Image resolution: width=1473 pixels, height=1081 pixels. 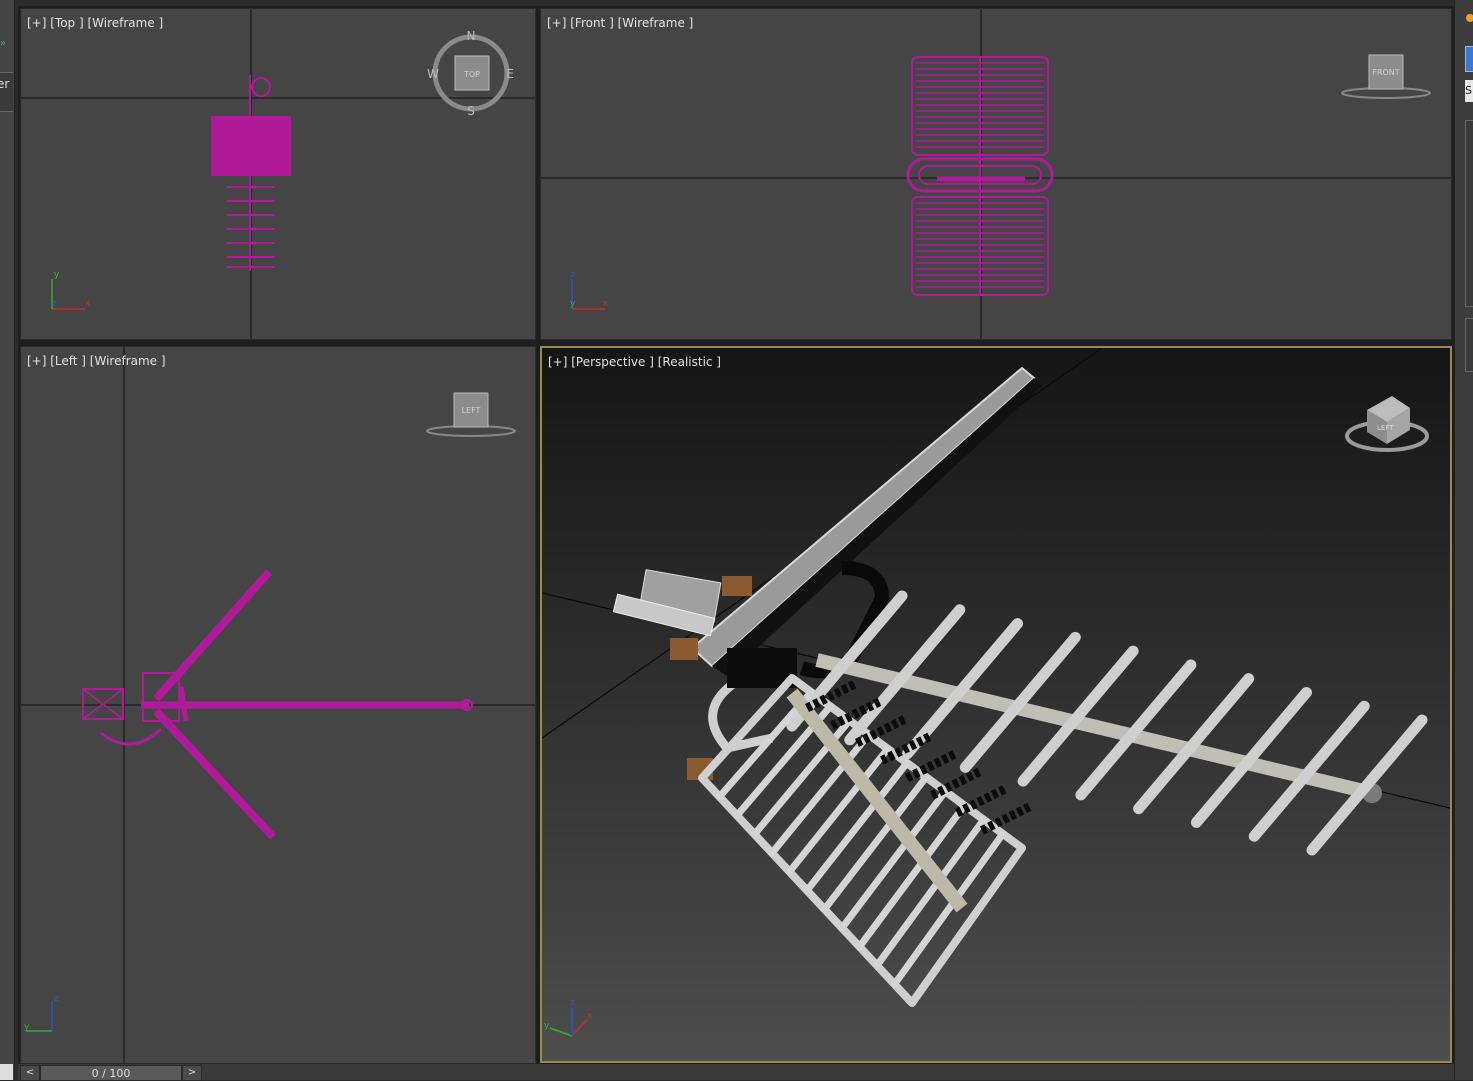 I want to click on viewport-front-label: [+] [Front ] [Wireframe ], so click(x=620, y=23).